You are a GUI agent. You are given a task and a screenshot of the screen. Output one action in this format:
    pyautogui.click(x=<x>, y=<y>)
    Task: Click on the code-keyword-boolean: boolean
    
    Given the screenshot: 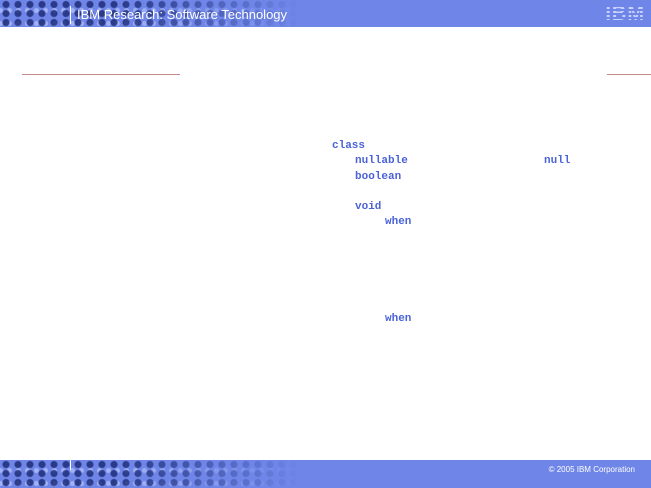 What is the action you would take?
    pyautogui.click(x=378, y=177)
    